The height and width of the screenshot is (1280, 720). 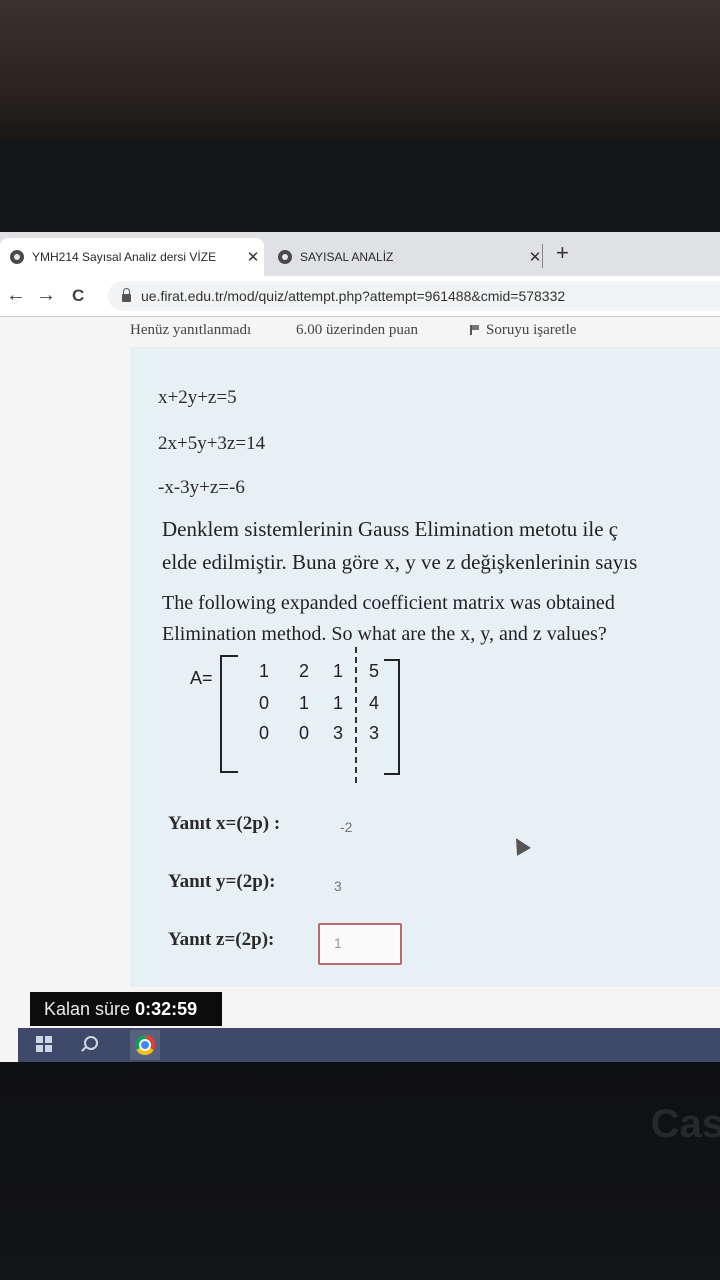 I want to click on answer-x-label: Yanıt x=(2p) :, so click(x=224, y=823).